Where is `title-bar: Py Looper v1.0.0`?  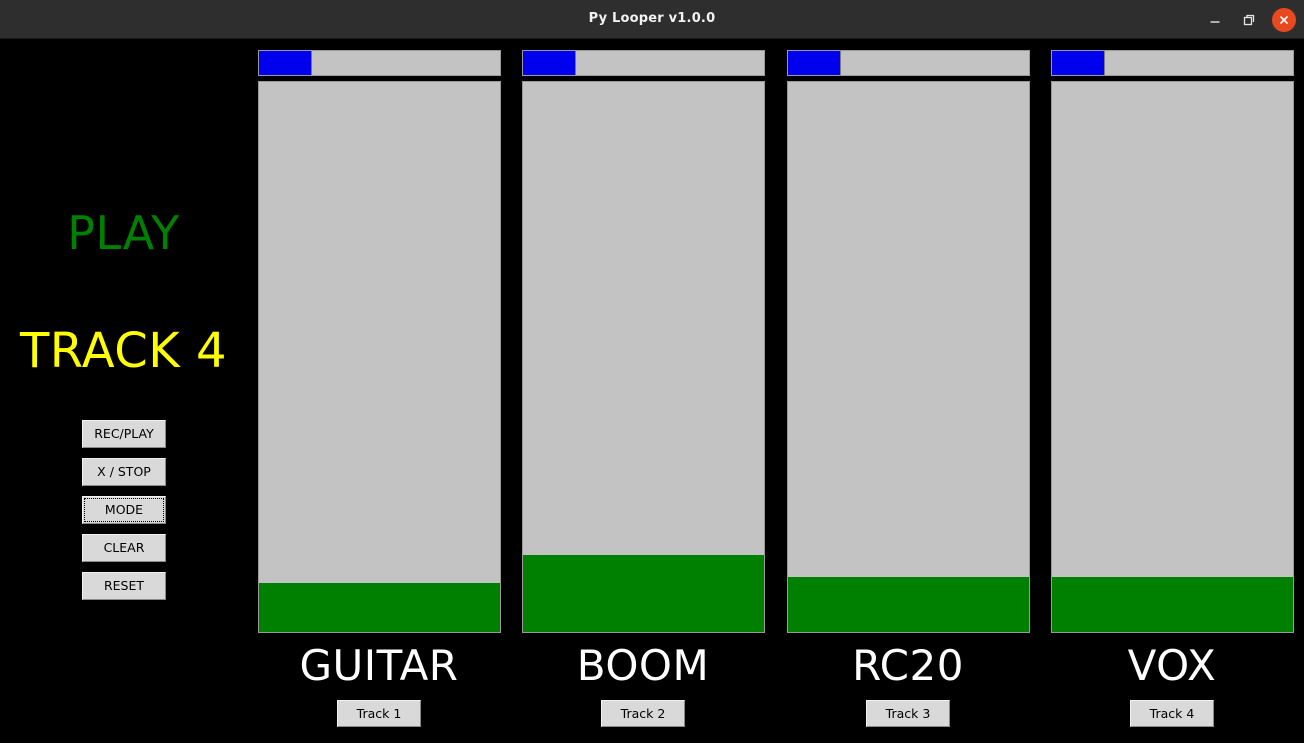 title-bar: Py Looper v1.0.0 is located at coordinates (652, 19).